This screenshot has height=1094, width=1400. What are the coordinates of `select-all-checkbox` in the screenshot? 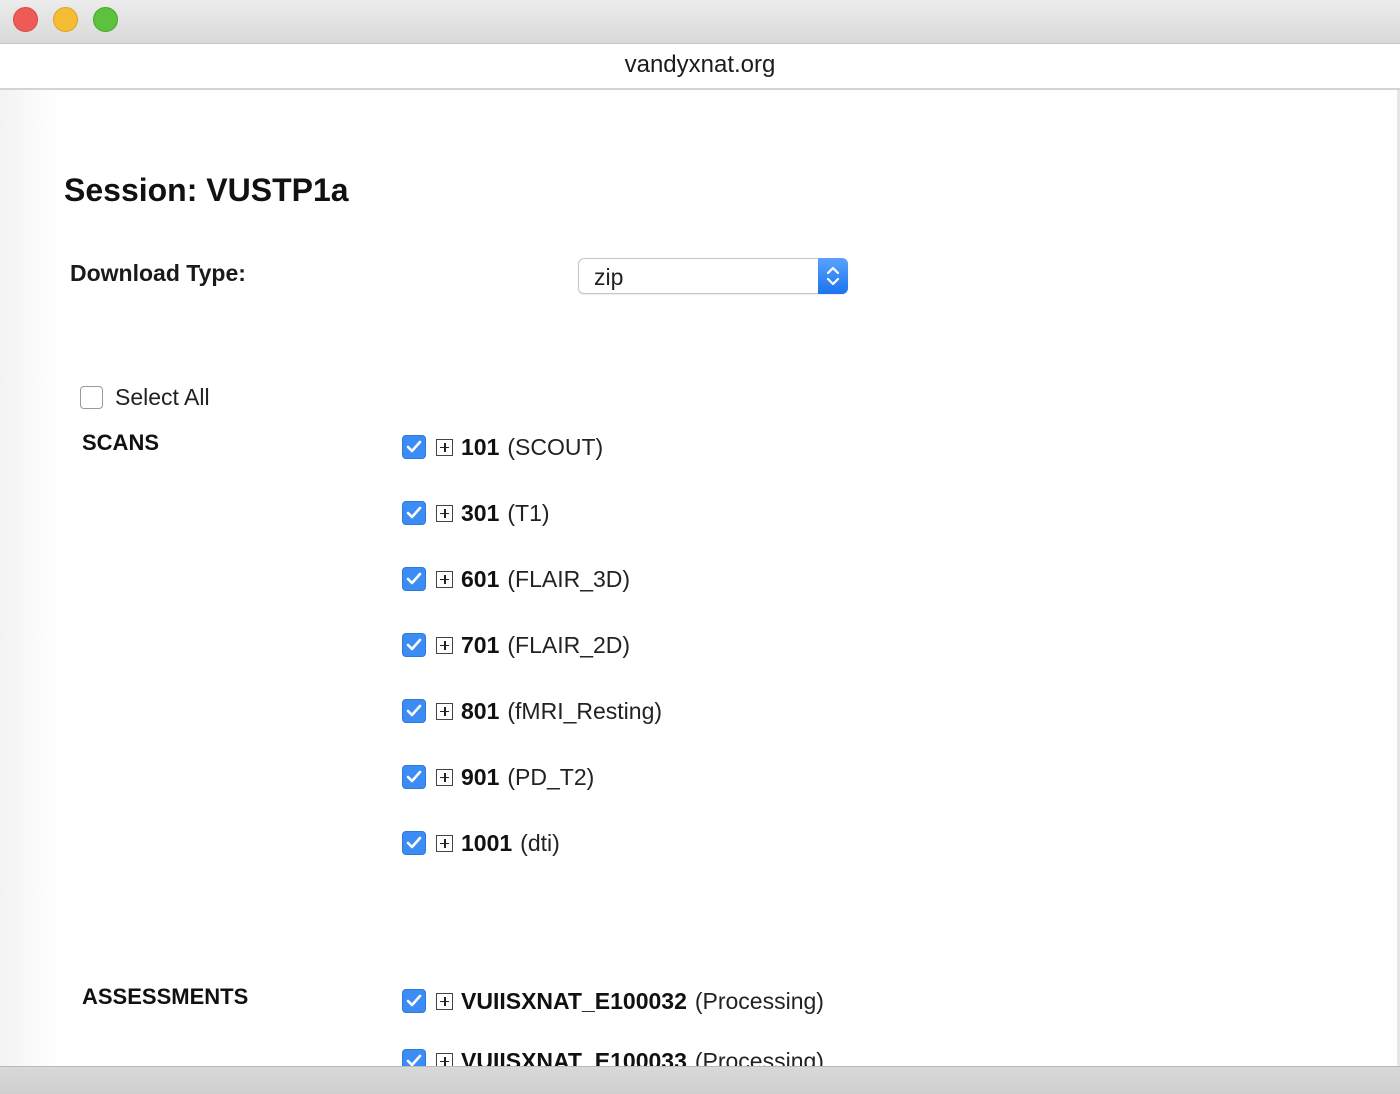 It's located at (91, 397).